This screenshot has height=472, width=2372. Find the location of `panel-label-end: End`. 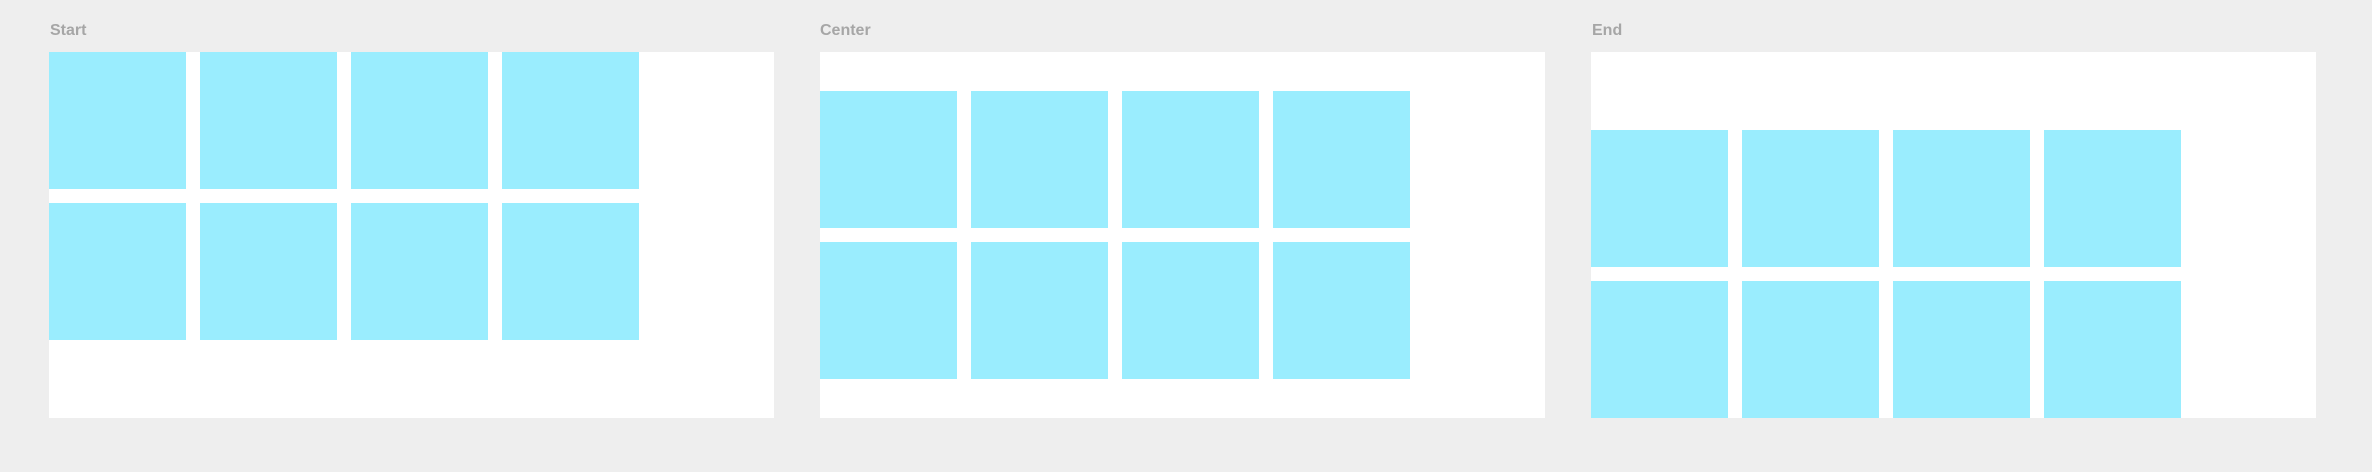

panel-label-end: End is located at coordinates (1607, 30).